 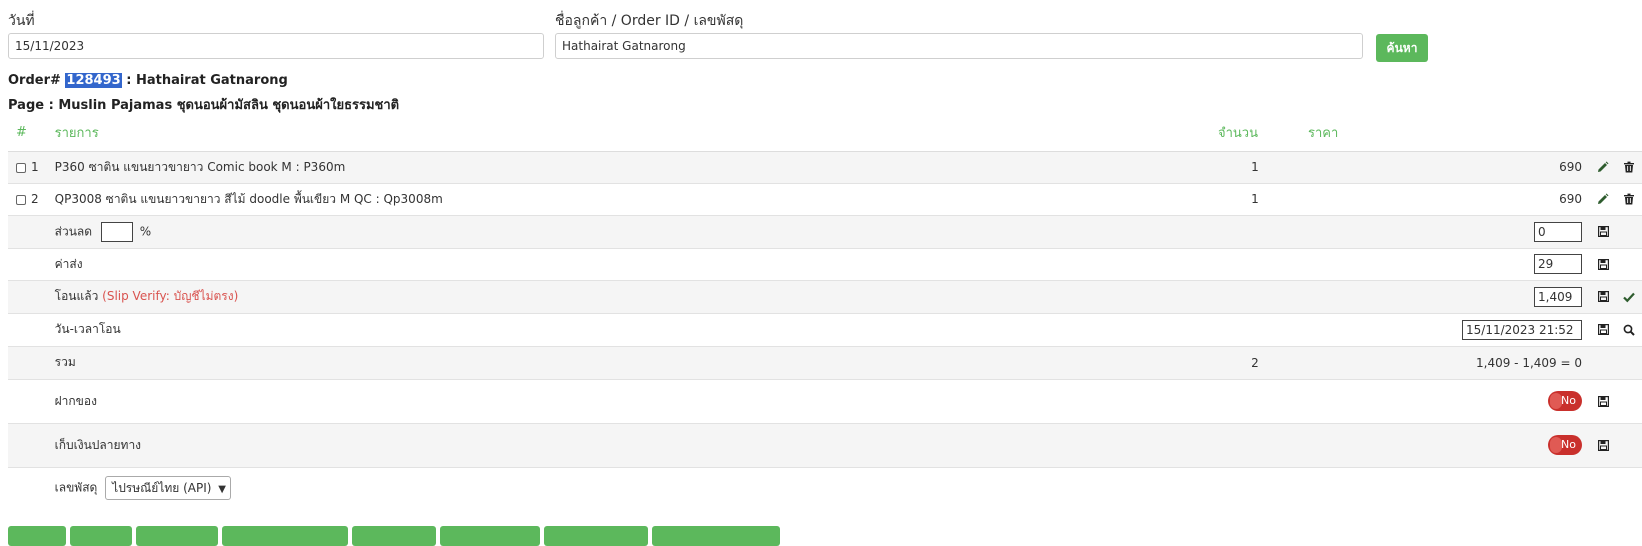 What do you see at coordinates (825, 296) in the screenshot?
I see `transferred-row: โอนแล้ว (Slip Verify: บัญชีไม่ตรง) 1,409` at bounding box center [825, 296].